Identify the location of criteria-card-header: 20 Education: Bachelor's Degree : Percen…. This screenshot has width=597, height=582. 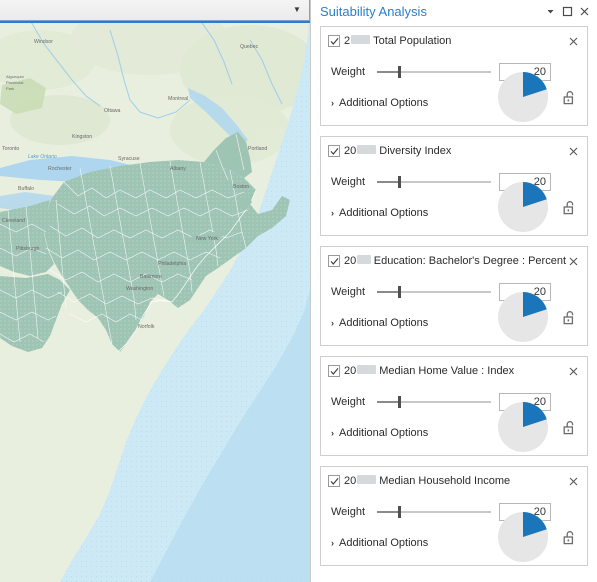
(454, 257).